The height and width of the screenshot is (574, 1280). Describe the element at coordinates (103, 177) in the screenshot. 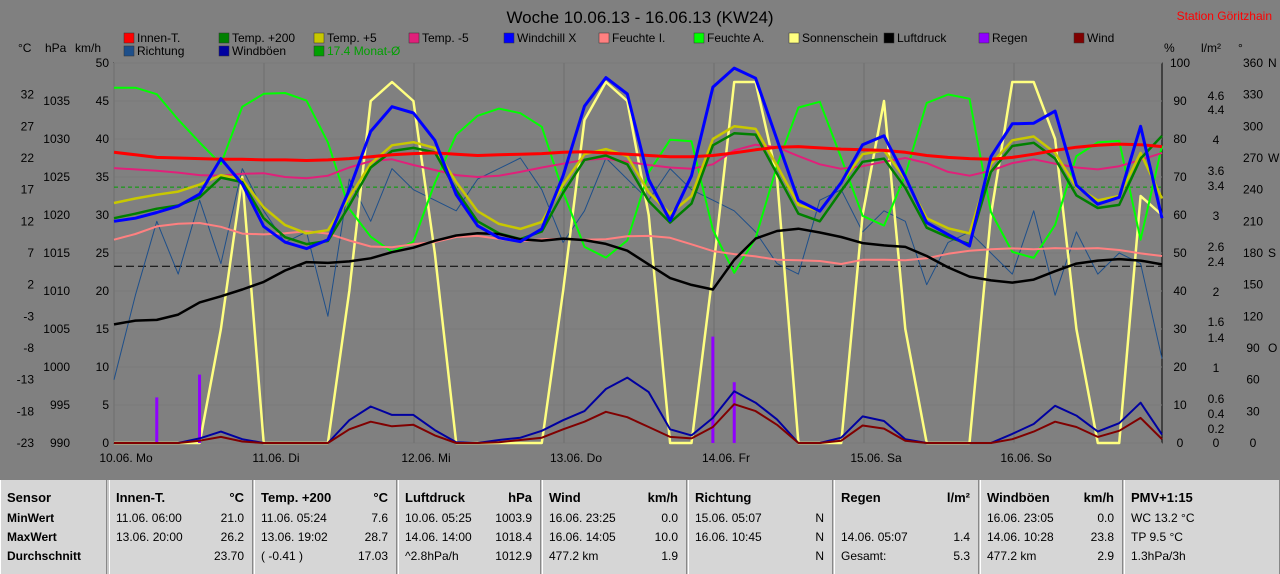

I see `tick-wind: 35` at that location.